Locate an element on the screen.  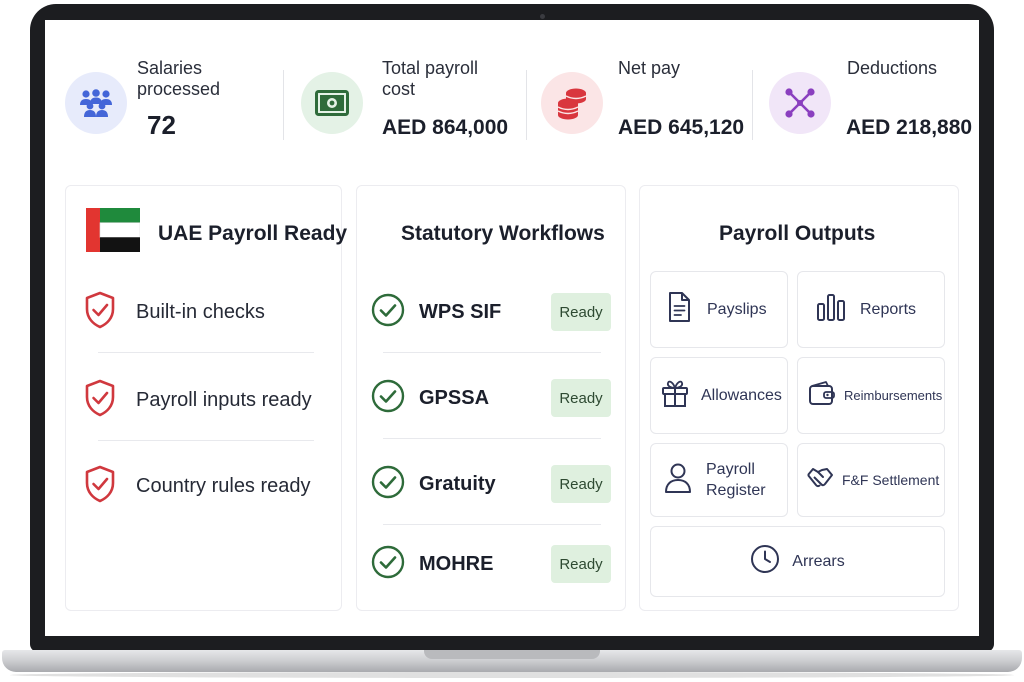
stat-total-payroll-cost: Total payroll cost AED 864,000 is located at coordinates (413, 106).